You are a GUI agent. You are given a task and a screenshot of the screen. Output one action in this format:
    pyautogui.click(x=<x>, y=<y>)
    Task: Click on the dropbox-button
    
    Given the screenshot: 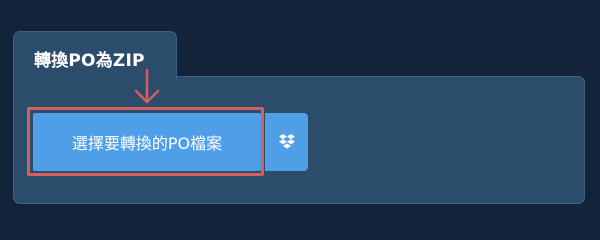 What is the action you would take?
    pyautogui.click(x=286, y=142)
    